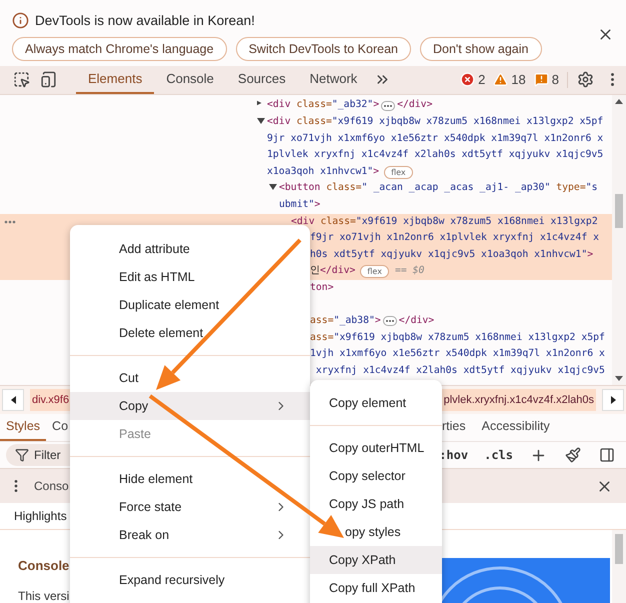  What do you see at coordinates (519, 399) in the screenshot?
I see `breadcrumb: plvlek.xryxfnj.x1c4vz4f.x2lah0s` at bounding box center [519, 399].